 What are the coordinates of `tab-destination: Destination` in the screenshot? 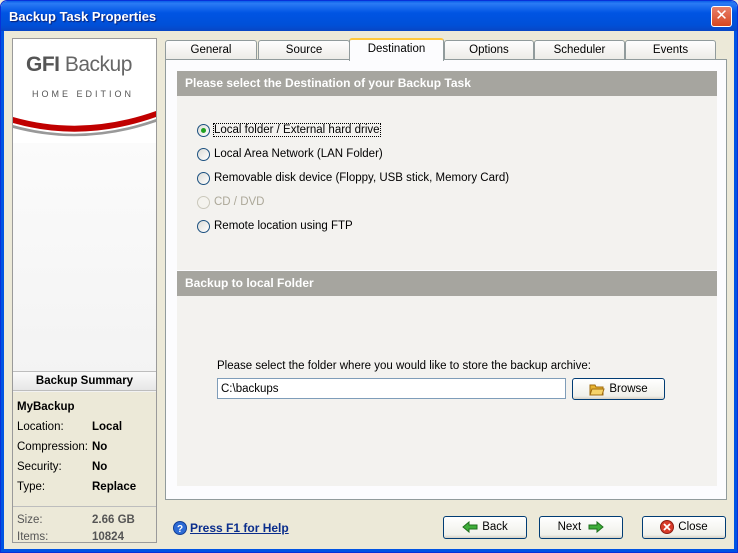 It's located at (396, 49).